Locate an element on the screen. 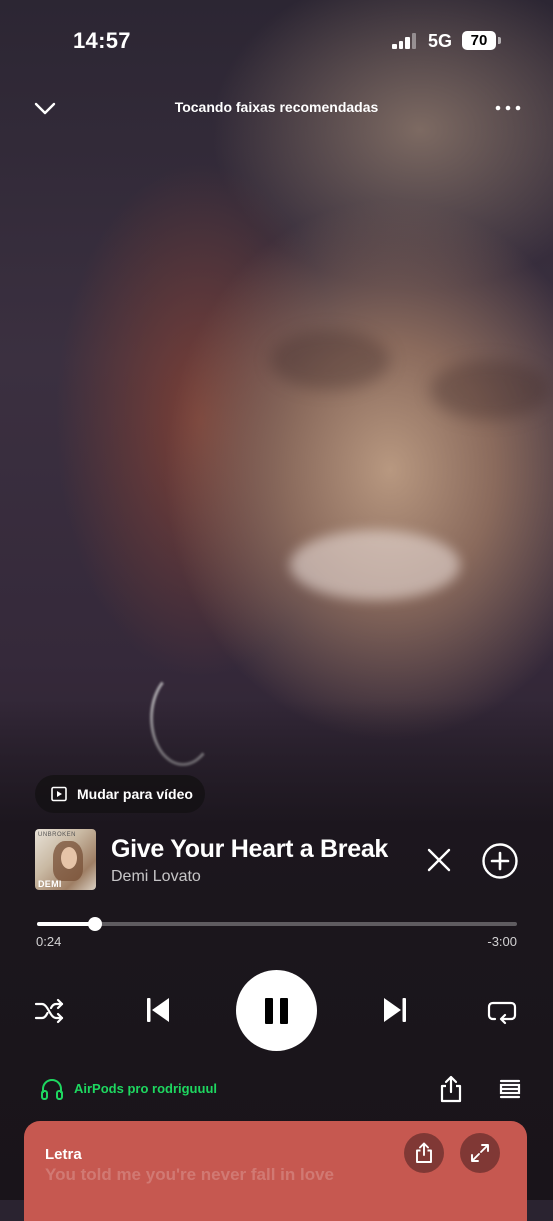  lyrics-expand-button is located at coordinates (480, 1153).